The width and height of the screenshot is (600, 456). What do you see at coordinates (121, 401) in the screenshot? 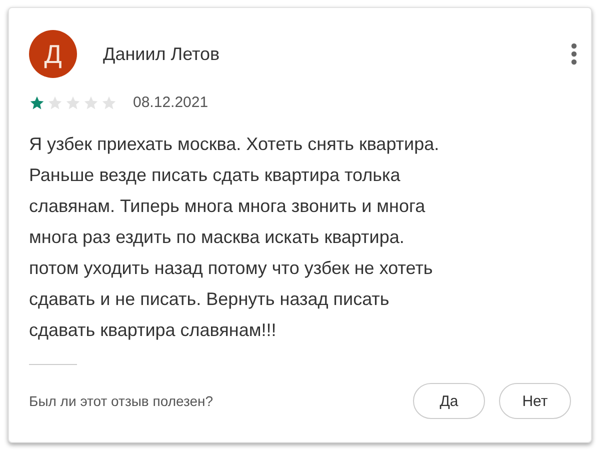
I see `helpful-question: Был ли этот отзыв полезен?` at bounding box center [121, 401].